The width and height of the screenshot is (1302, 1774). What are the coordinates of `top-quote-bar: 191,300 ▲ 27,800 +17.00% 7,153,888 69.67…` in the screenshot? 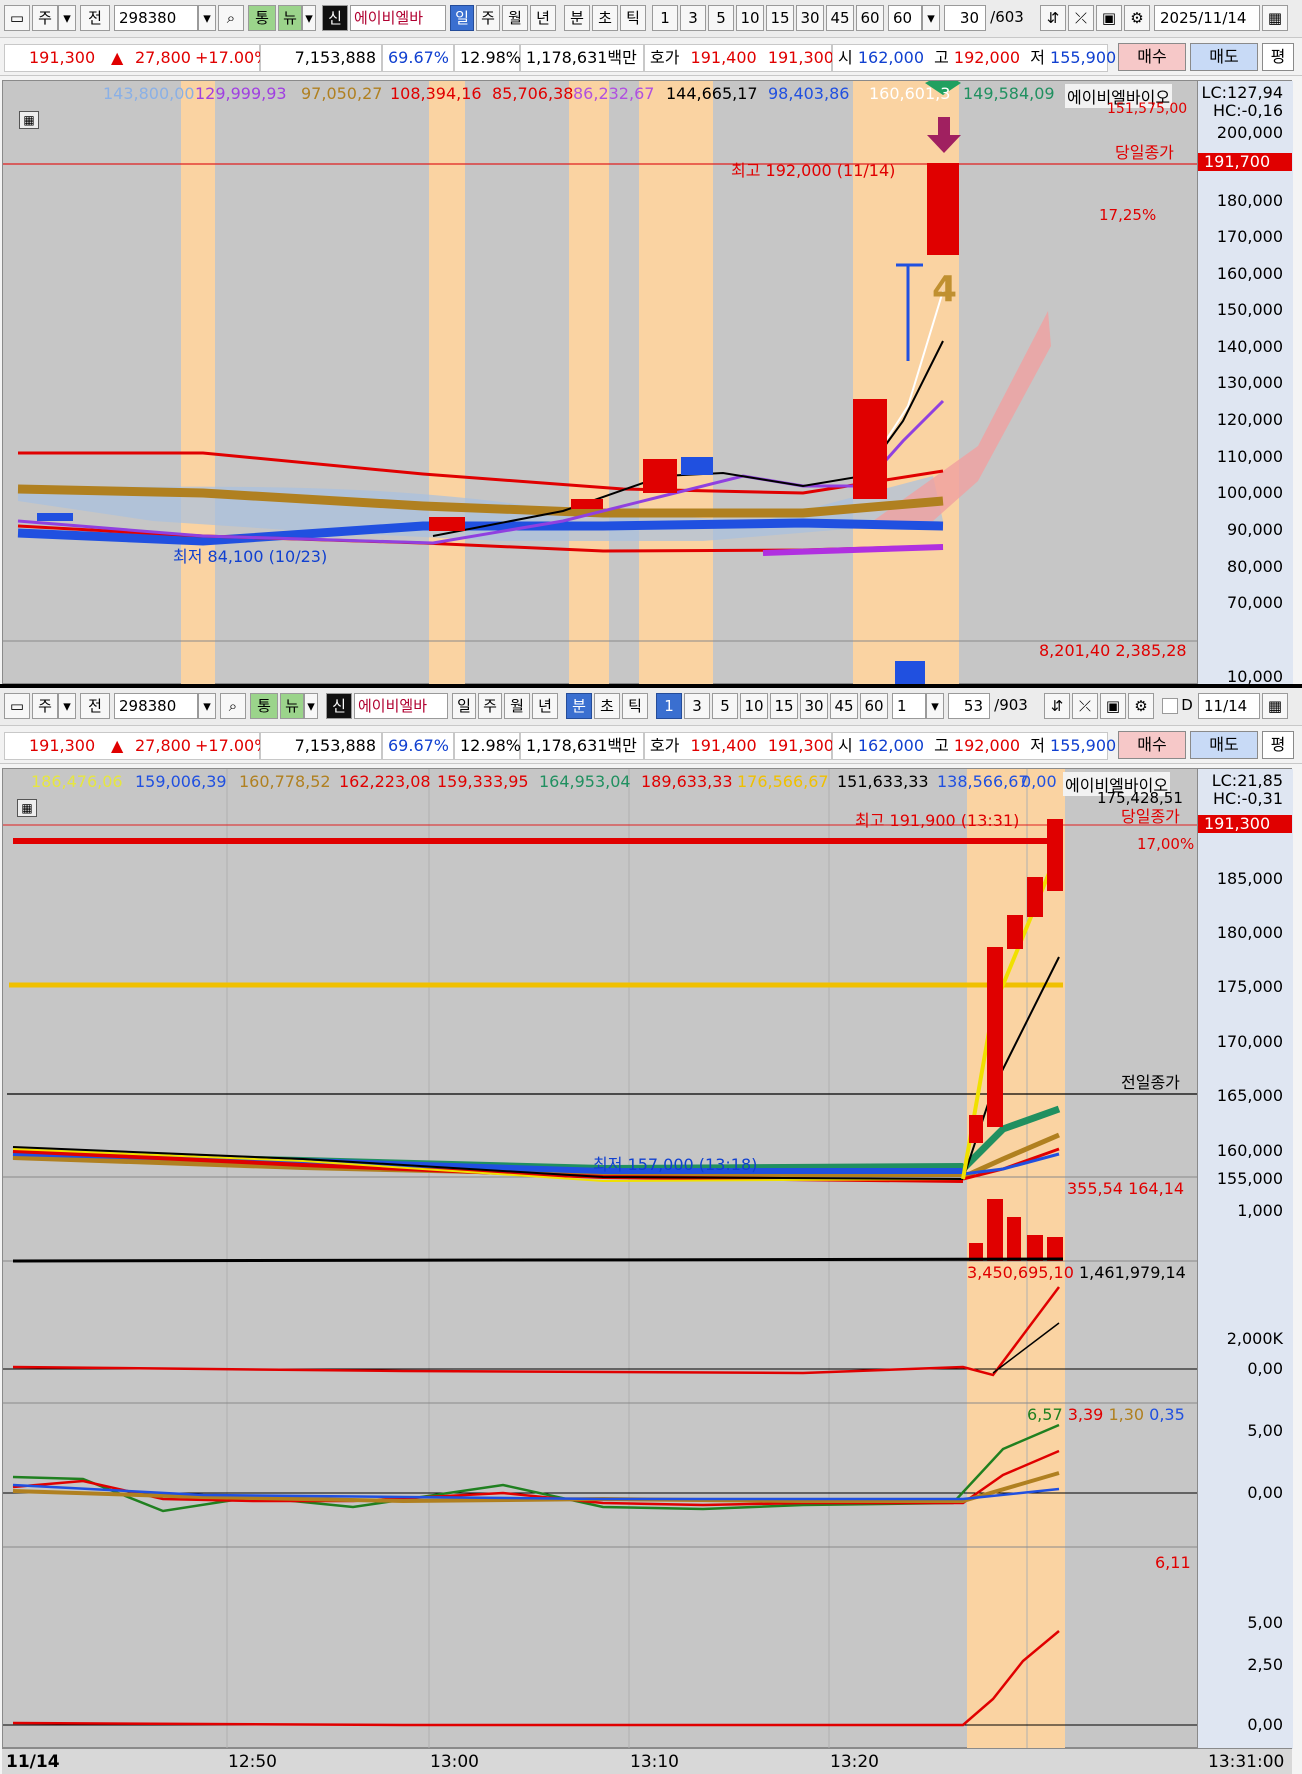 It's located at (651, 57).